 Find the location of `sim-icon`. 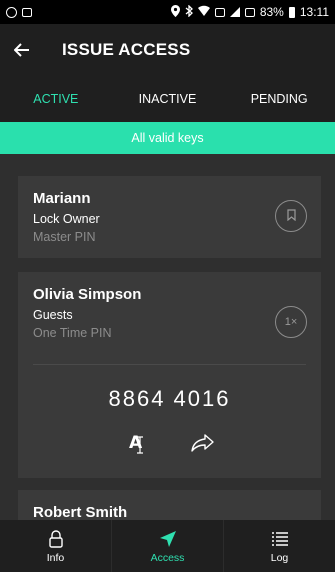

sim-icon is located at coordinates (219, 12).